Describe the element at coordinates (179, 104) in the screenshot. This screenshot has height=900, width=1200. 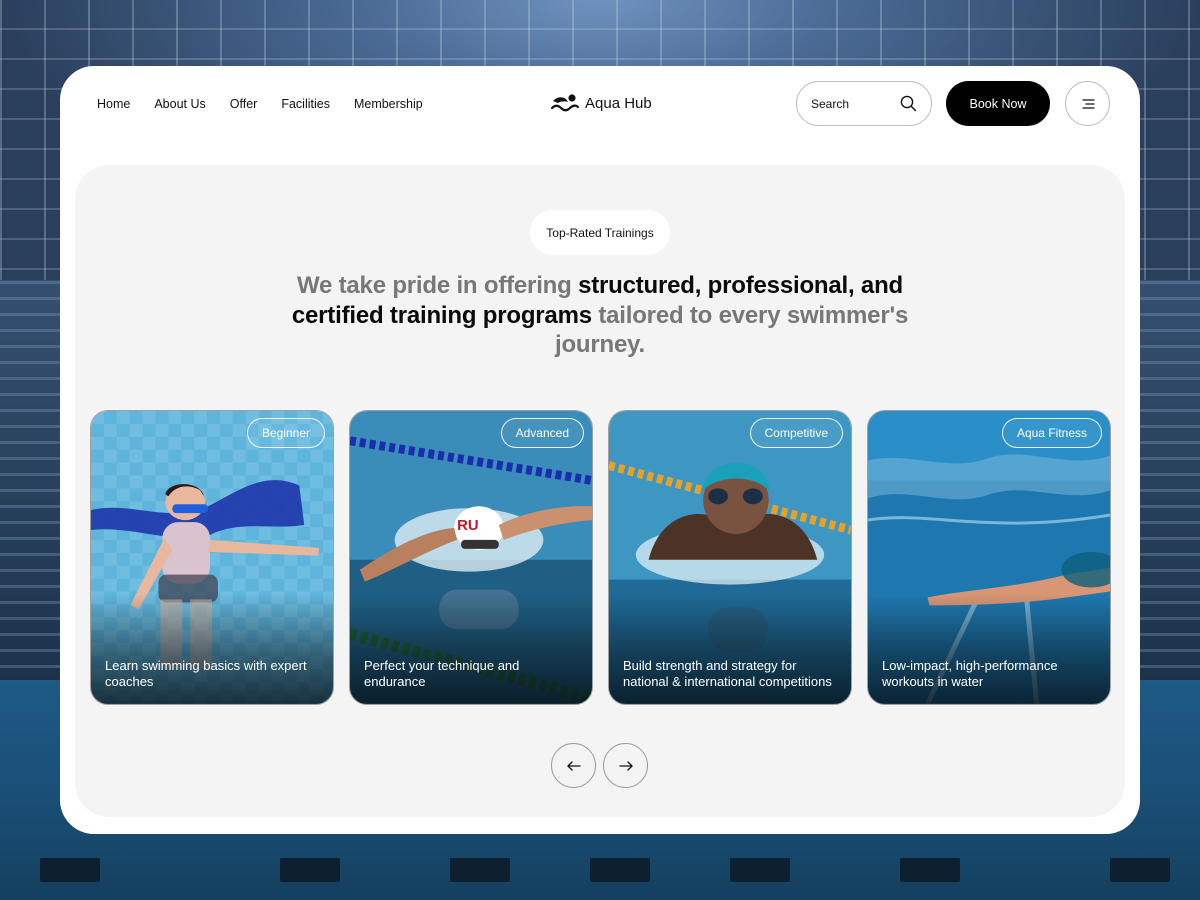
I see `nav-about-us: About Us` at that location.